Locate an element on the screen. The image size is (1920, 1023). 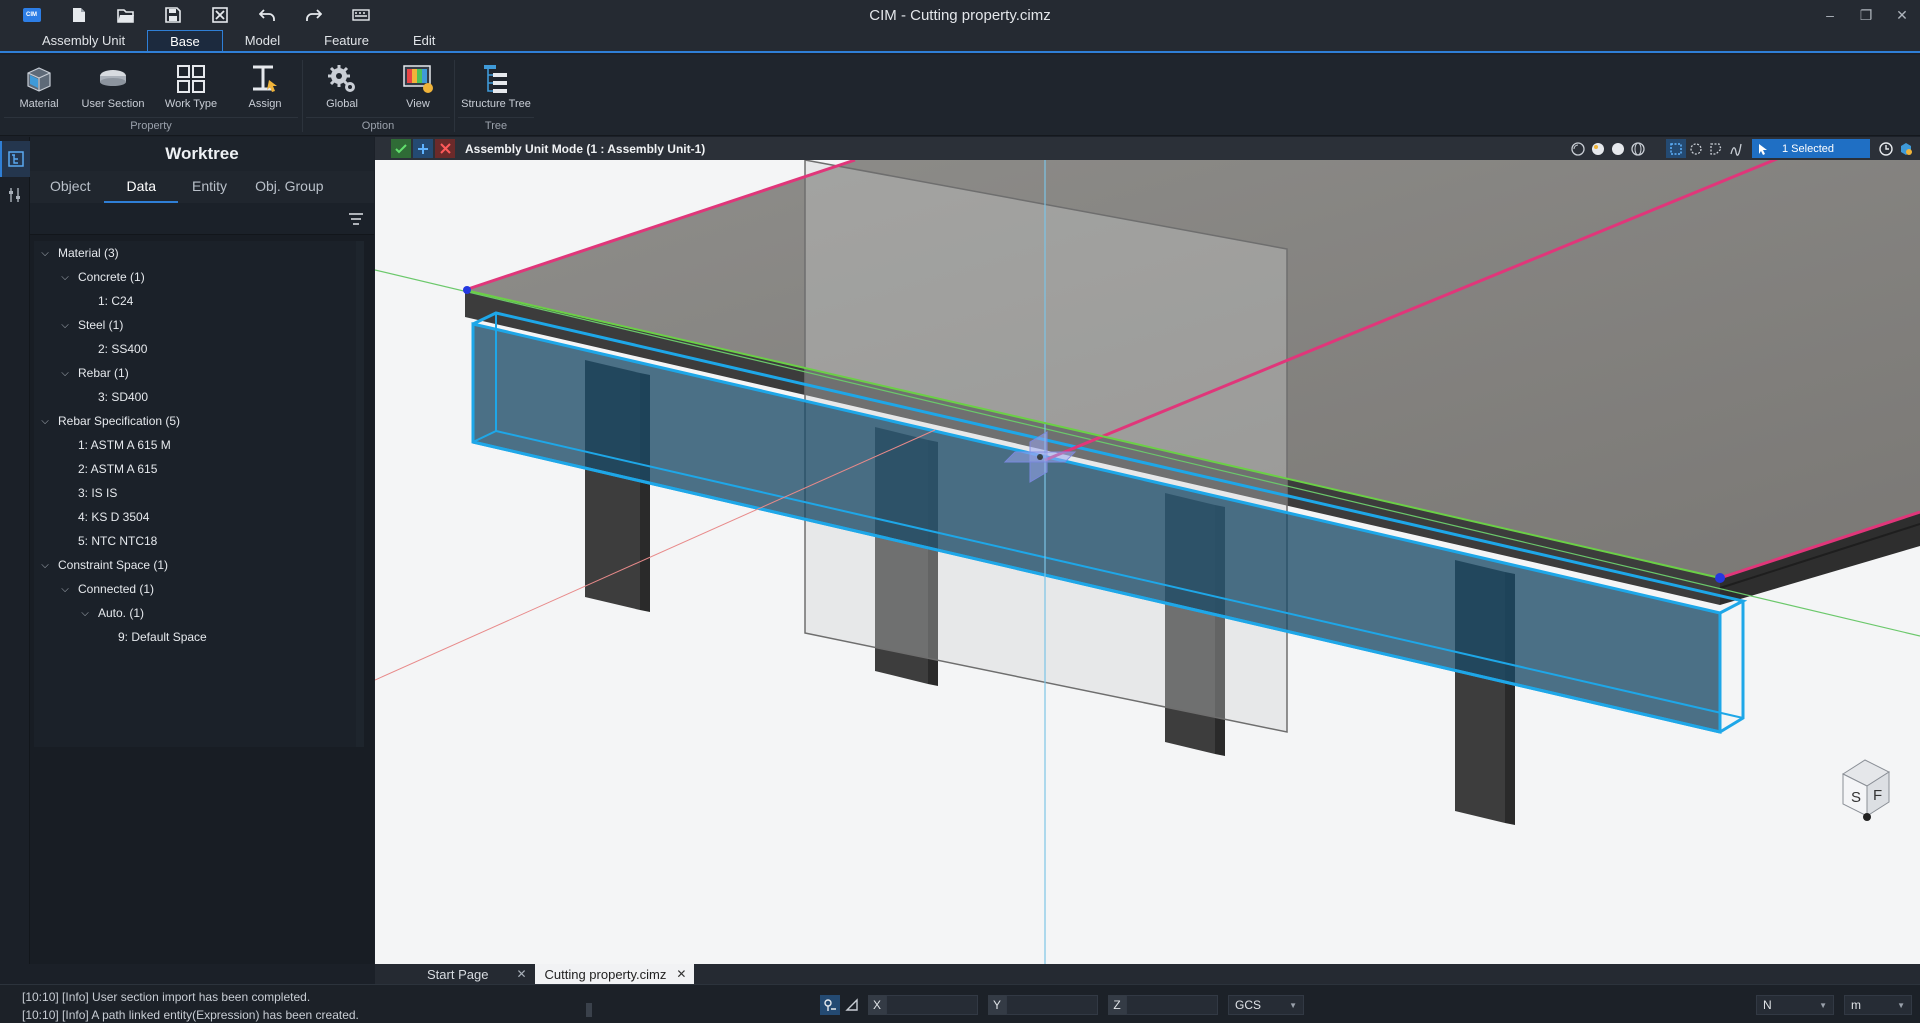
tab-model: Model is located at coordinates (262, 40).